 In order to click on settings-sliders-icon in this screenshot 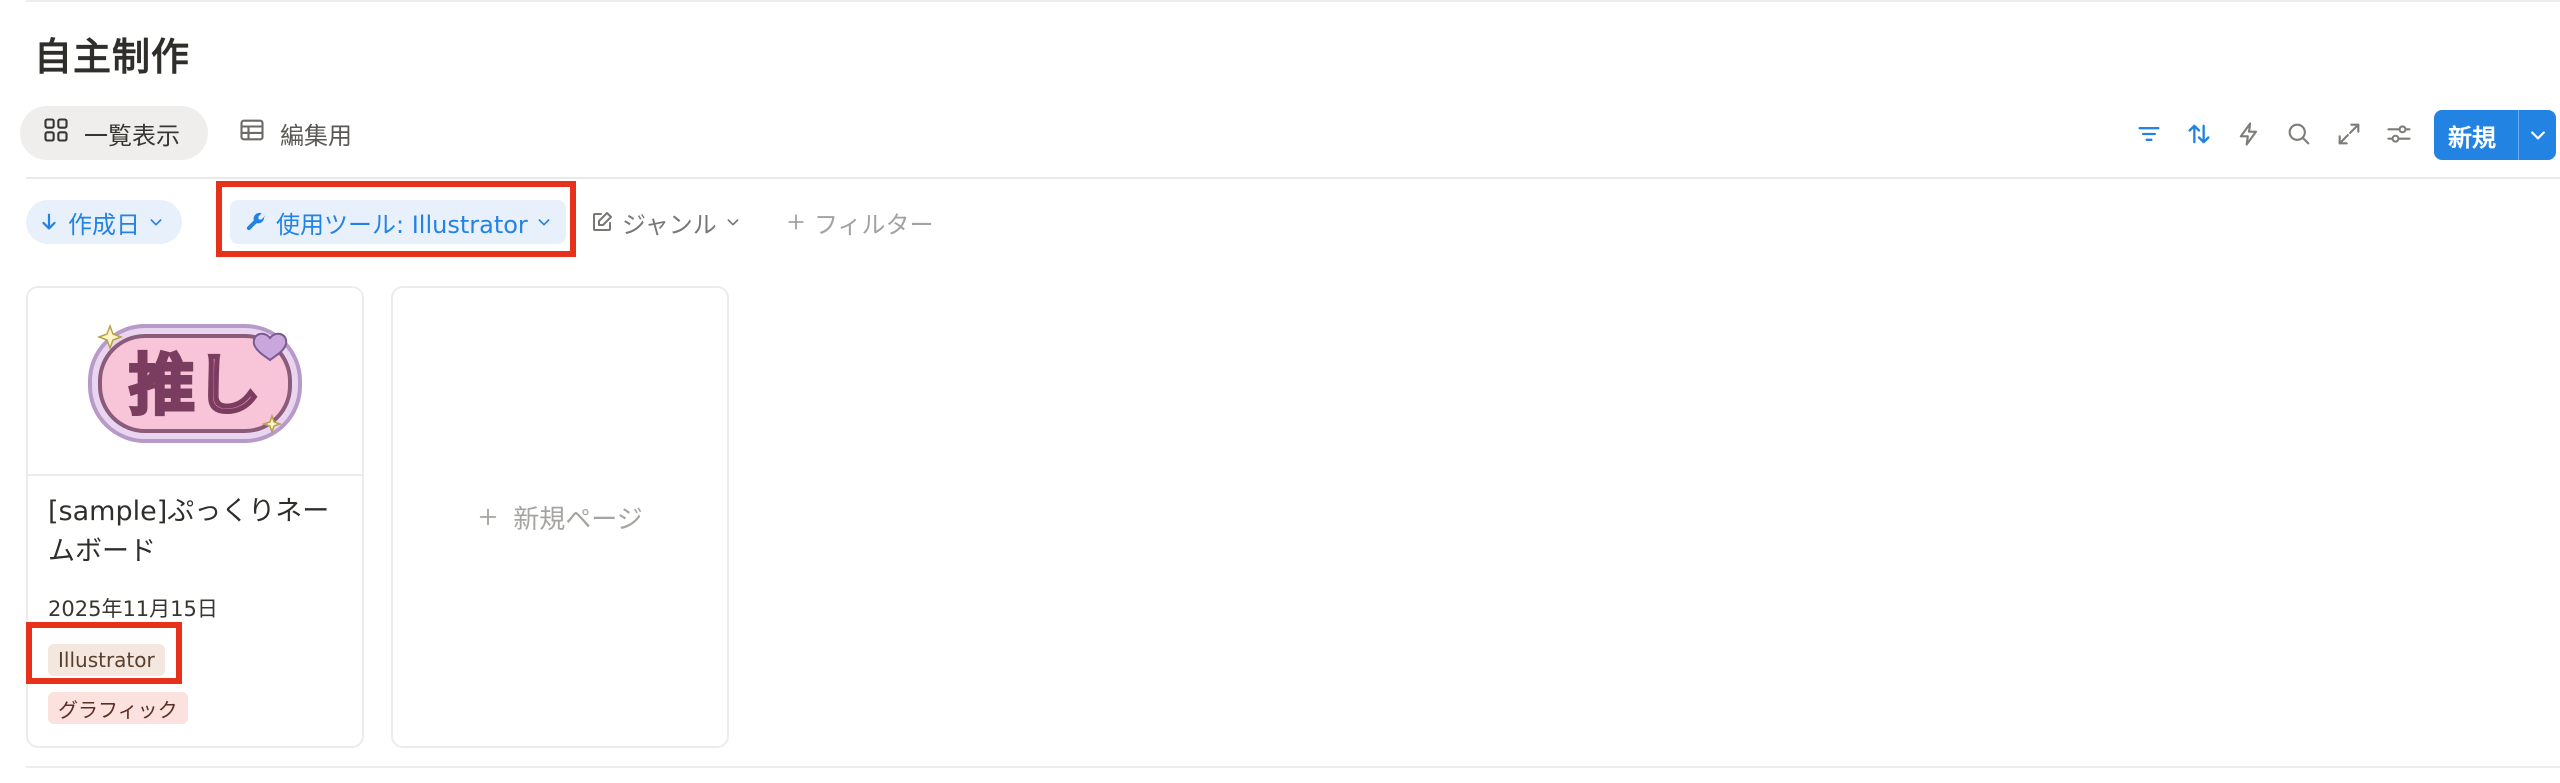, I will do `click(2399, 134)`.